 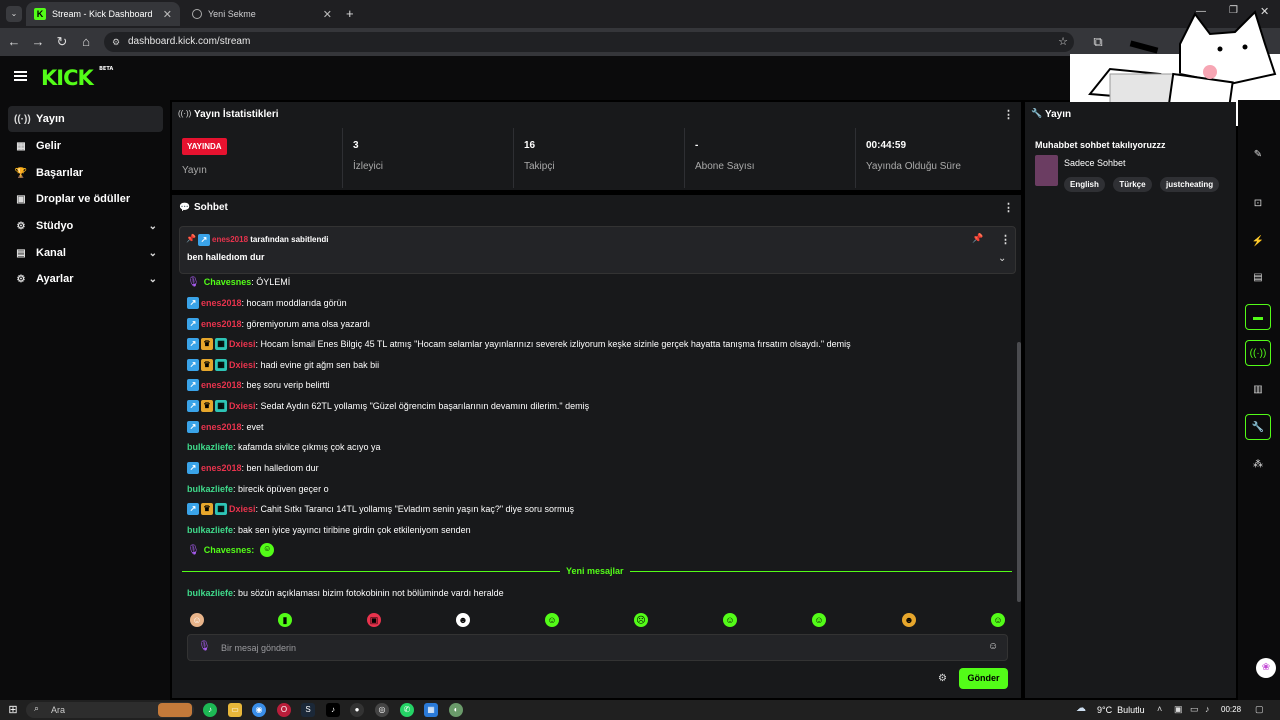 What do you see at coordinates (38, 42) in the screenshot?
I see `forward-button: →` at bounding box center [38, 42].